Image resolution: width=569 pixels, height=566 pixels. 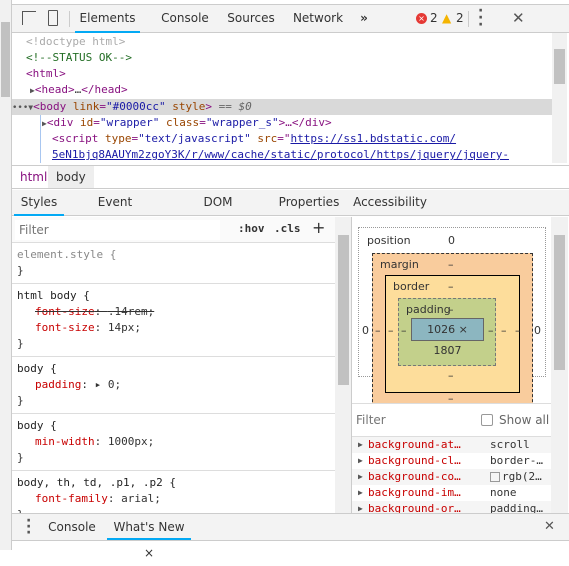 I want to click on error-icon: ×, so click(x=421, y=18).